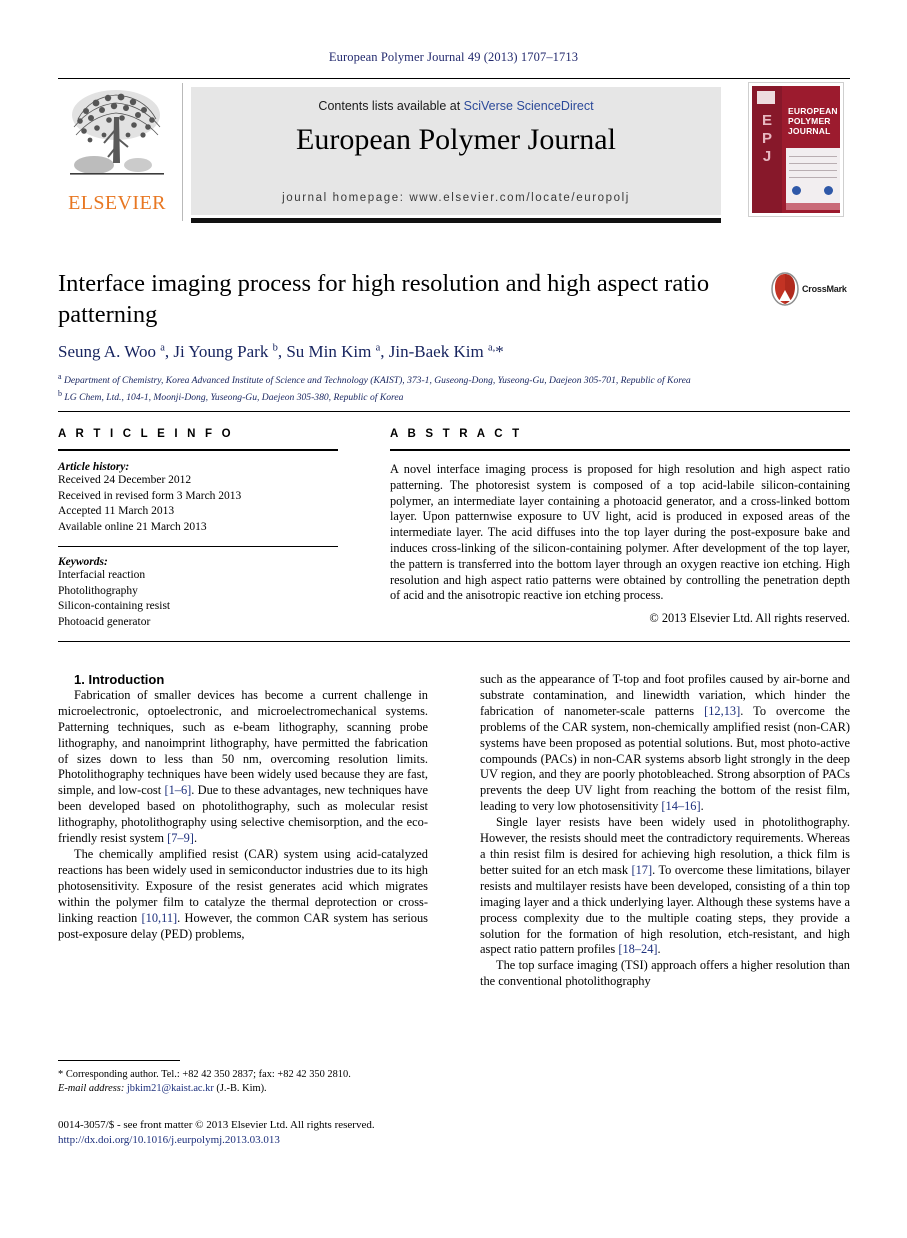 This screenshot has height=1238, width=907. I want to click on elsevier-wordmark: ELSEVIER, so click(117, 203).